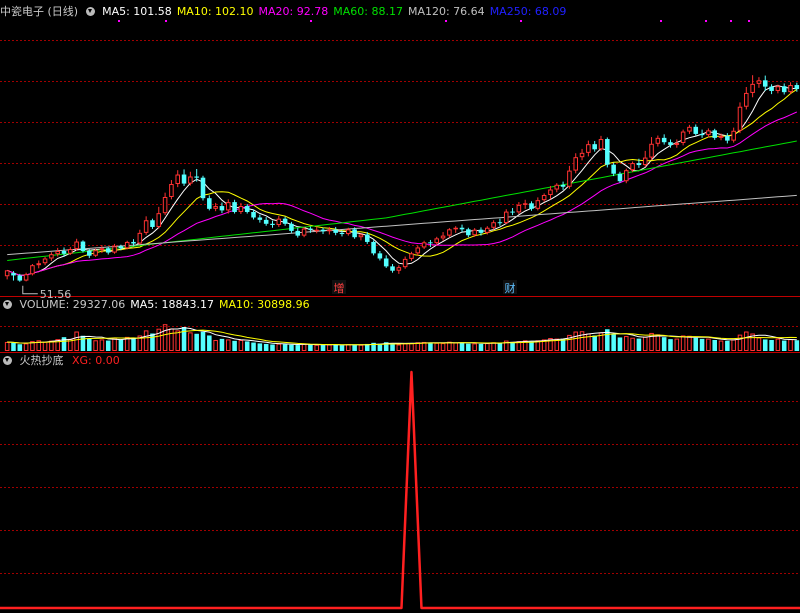 The width and height of the screenshot is (800, 613). I want to click on legend-volume-vol: VOLUME: 29327.06, so click(72, 304).